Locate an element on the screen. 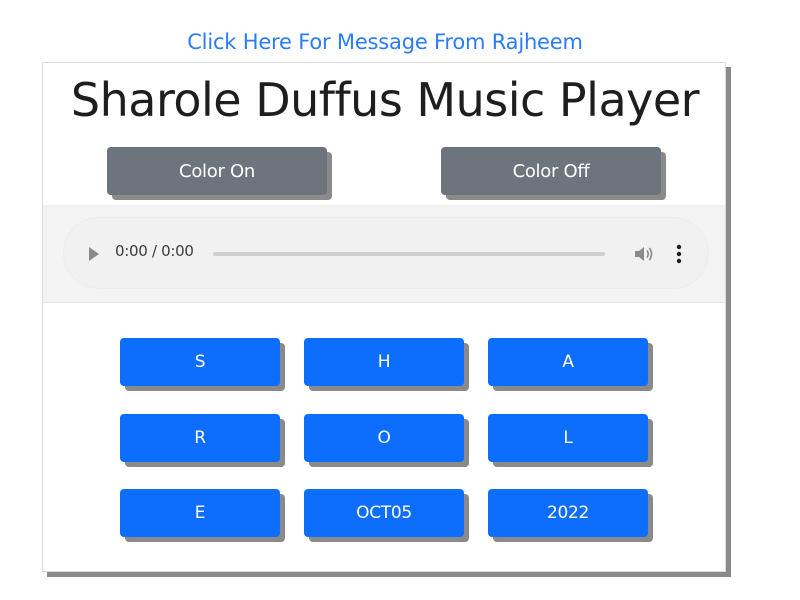  audio-player: 0:00 / 0:00 is located at coordinates (386, 253).